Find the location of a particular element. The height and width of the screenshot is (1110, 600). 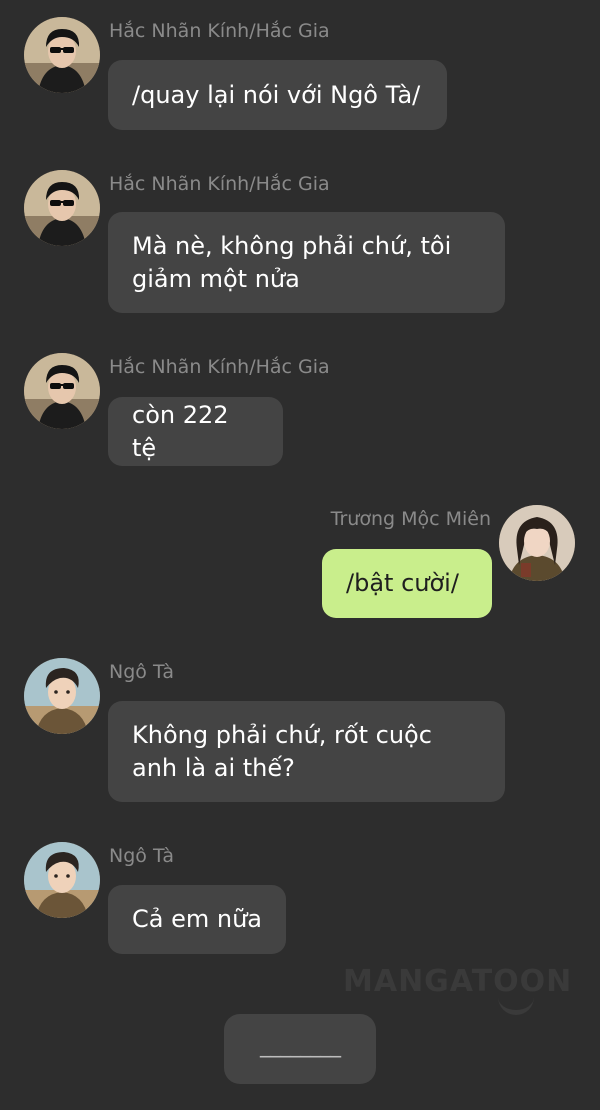

chat-message: Hắc Nhãn Kính/Hắc Gia còn 222 tệ is located at coordinates (300, 410).